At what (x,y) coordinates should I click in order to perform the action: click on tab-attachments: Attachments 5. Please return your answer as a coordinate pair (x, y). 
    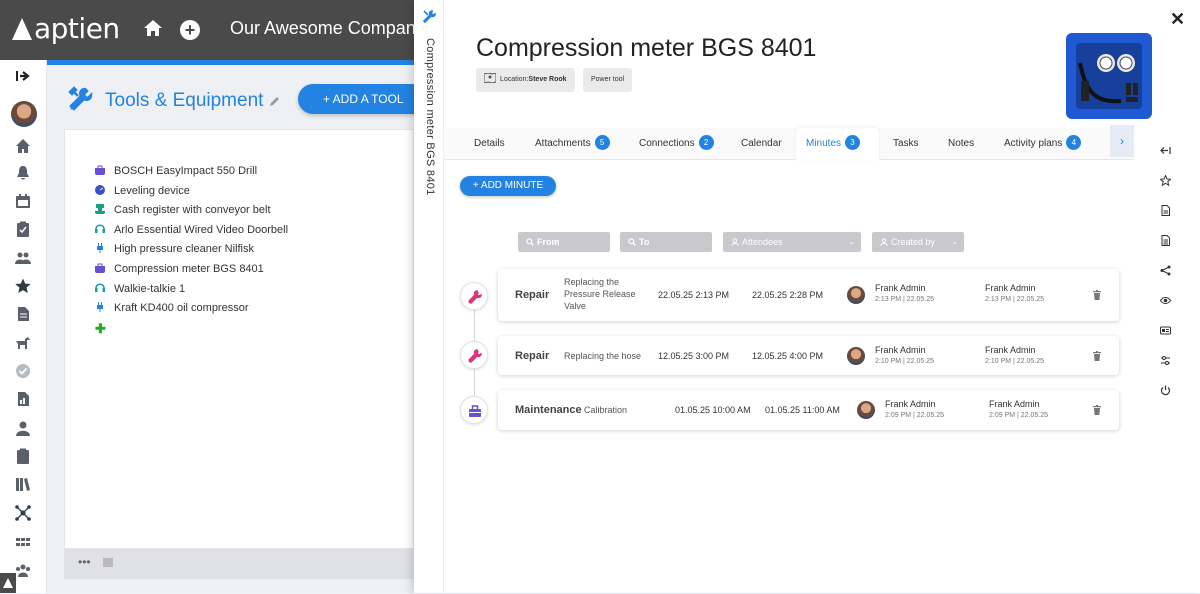
    Looking at the image, I should click on (572, 144).